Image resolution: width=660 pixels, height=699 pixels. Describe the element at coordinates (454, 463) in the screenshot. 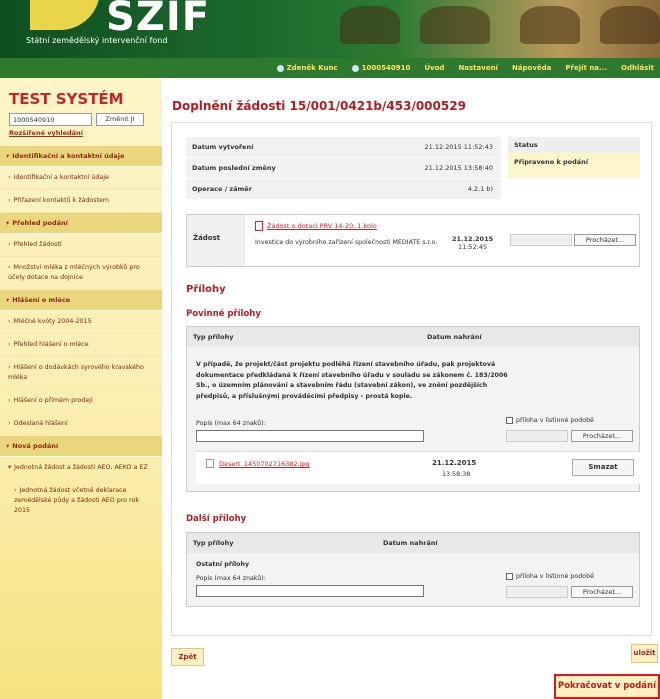

I see `attachment-date: 21.12.2015` at that location.